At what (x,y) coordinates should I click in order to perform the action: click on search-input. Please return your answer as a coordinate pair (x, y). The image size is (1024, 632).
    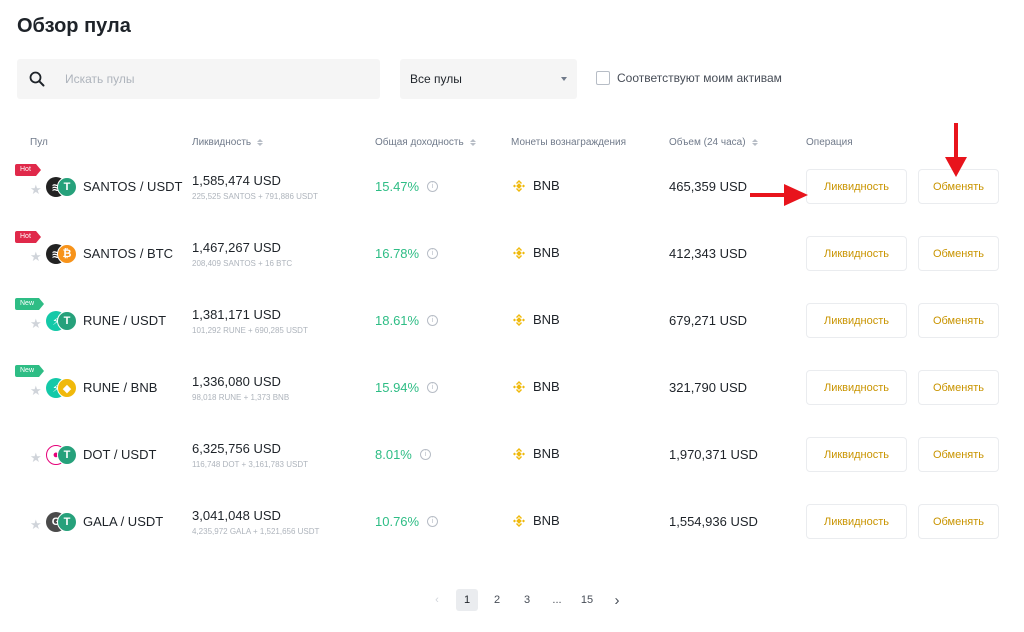
    Looking at the image, I should click on (215, 79).